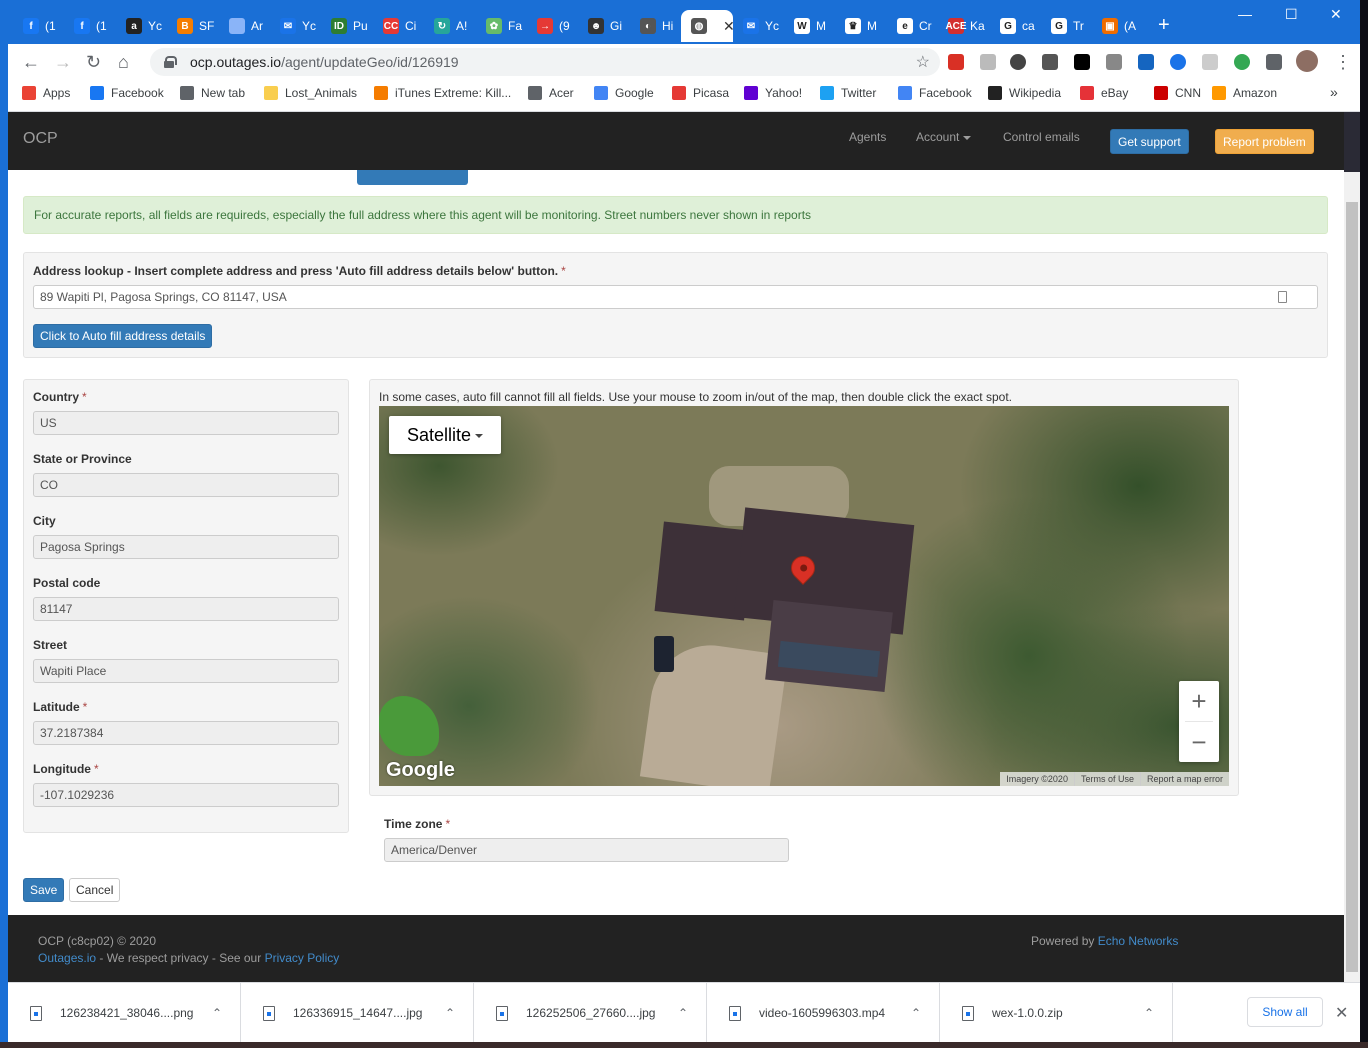  Describe the element at coordinates (700, 93) in the screenshot. I see `bookmark-item: Picasa` at that location.